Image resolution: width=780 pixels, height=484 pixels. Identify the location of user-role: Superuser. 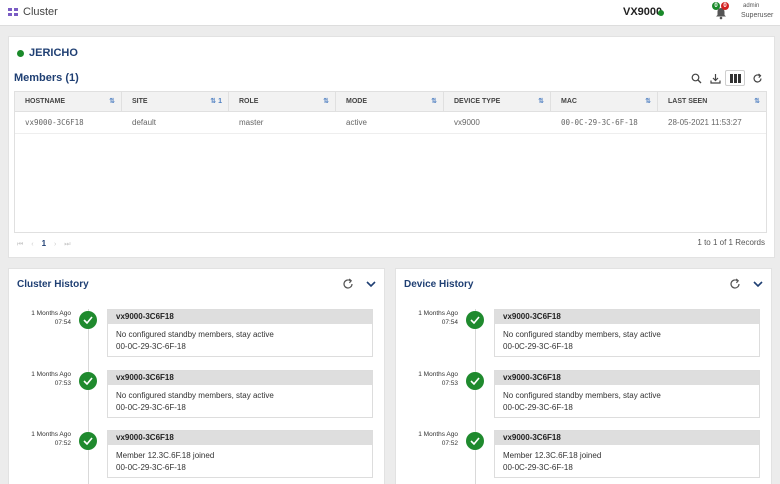
(757, 15).